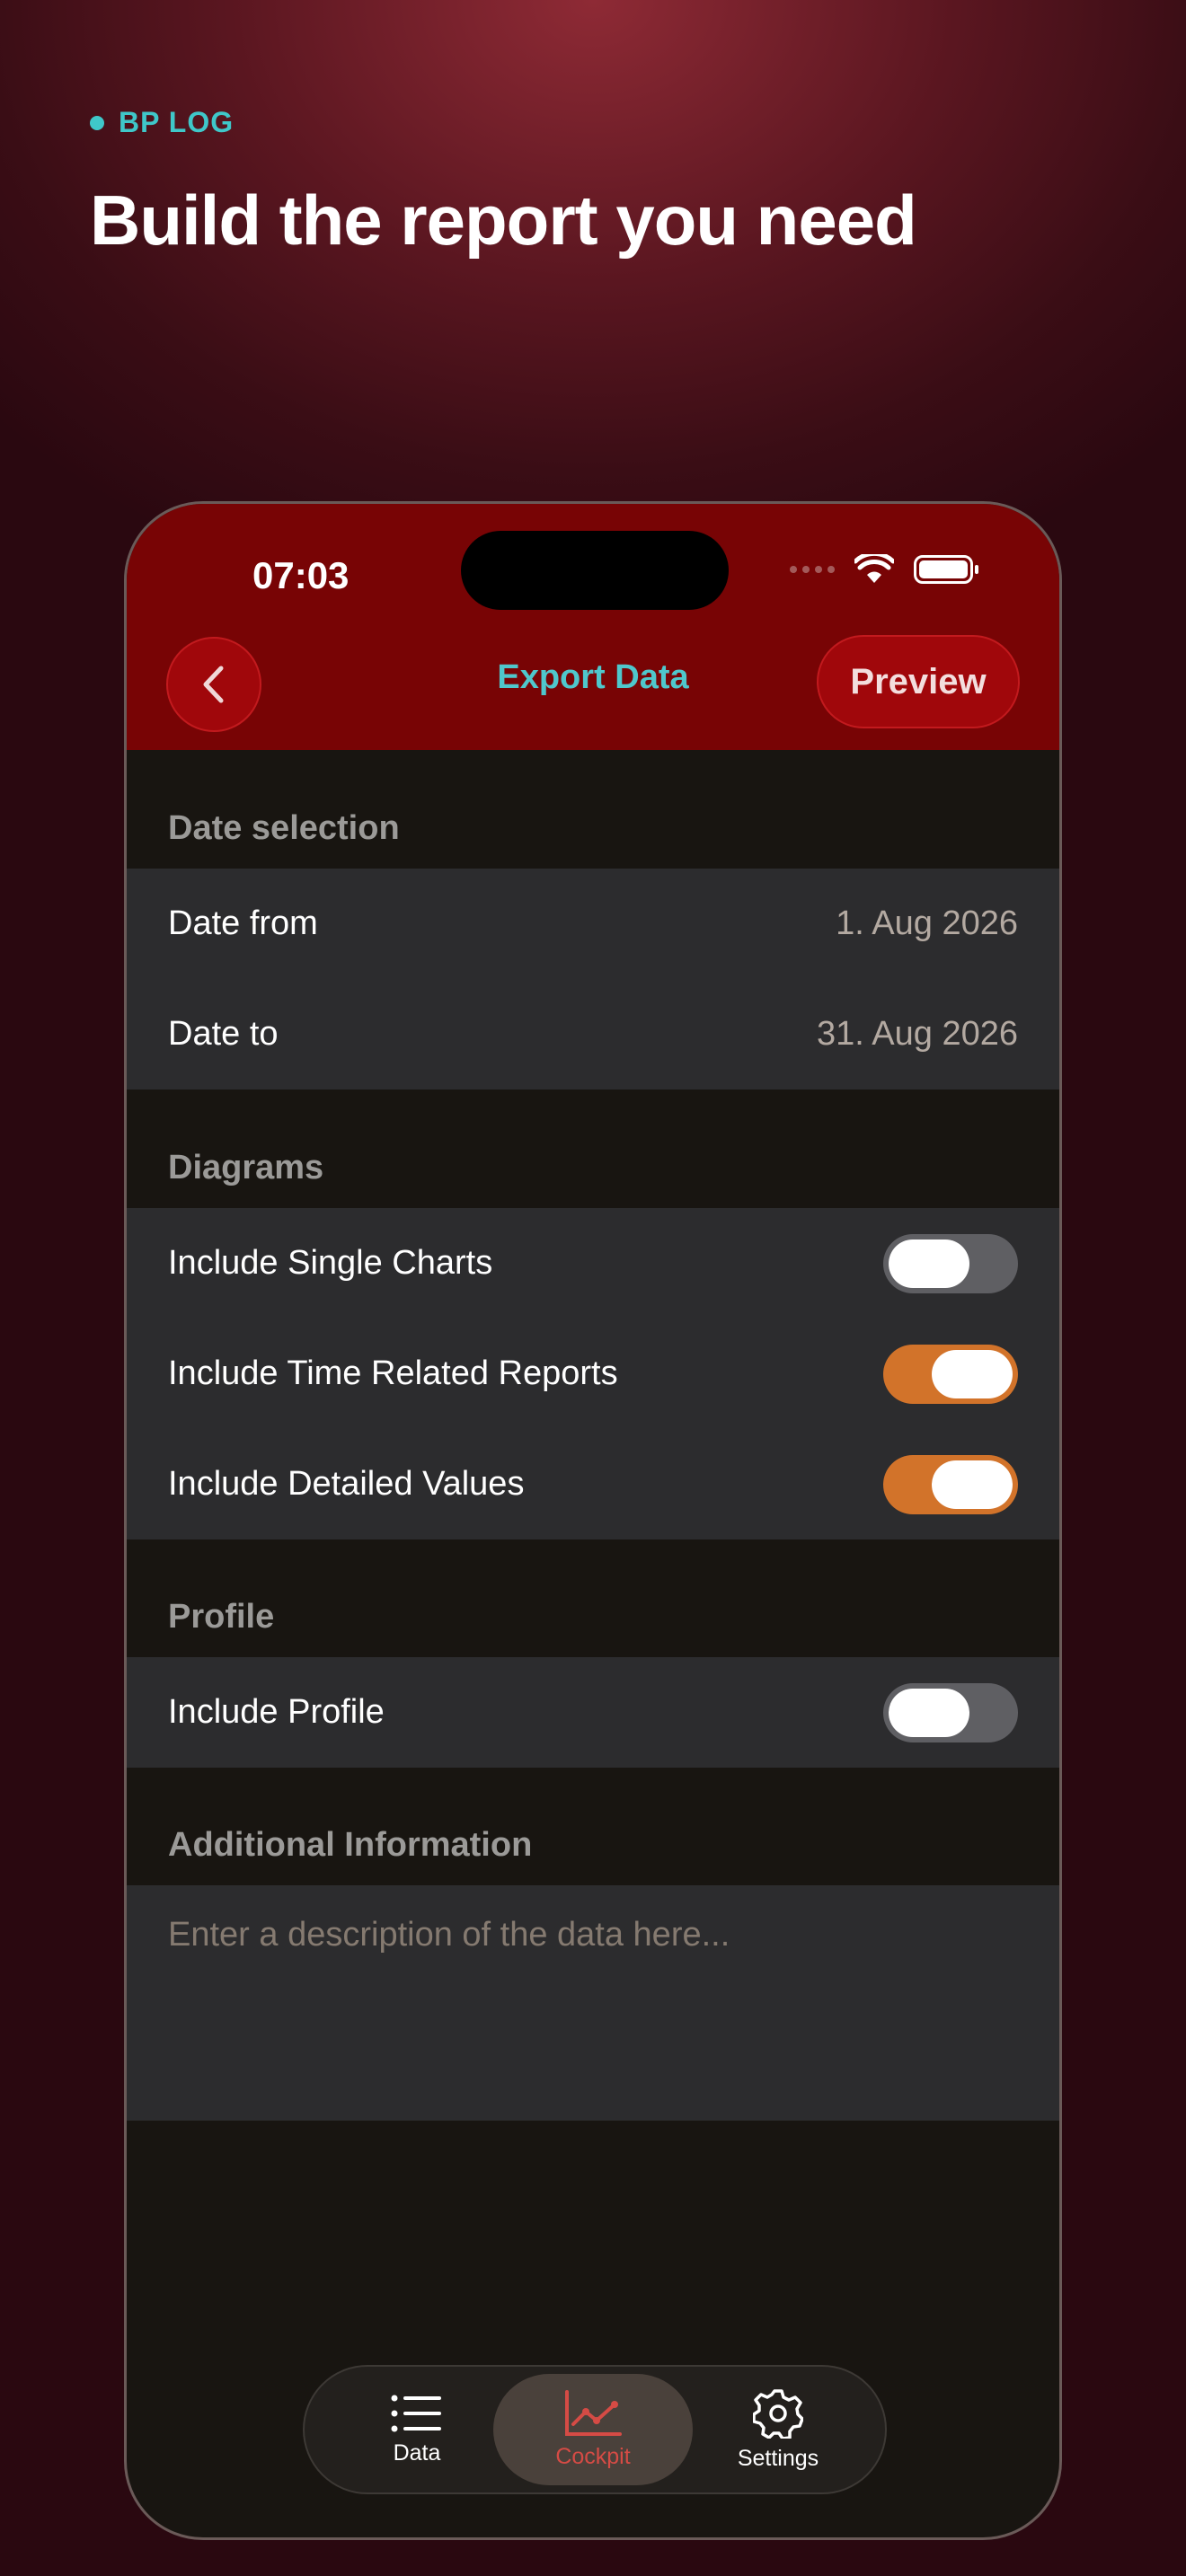 This screenshot has width=1186, height=2576. I want to click on line-chart-icon, so click(593, 2412).